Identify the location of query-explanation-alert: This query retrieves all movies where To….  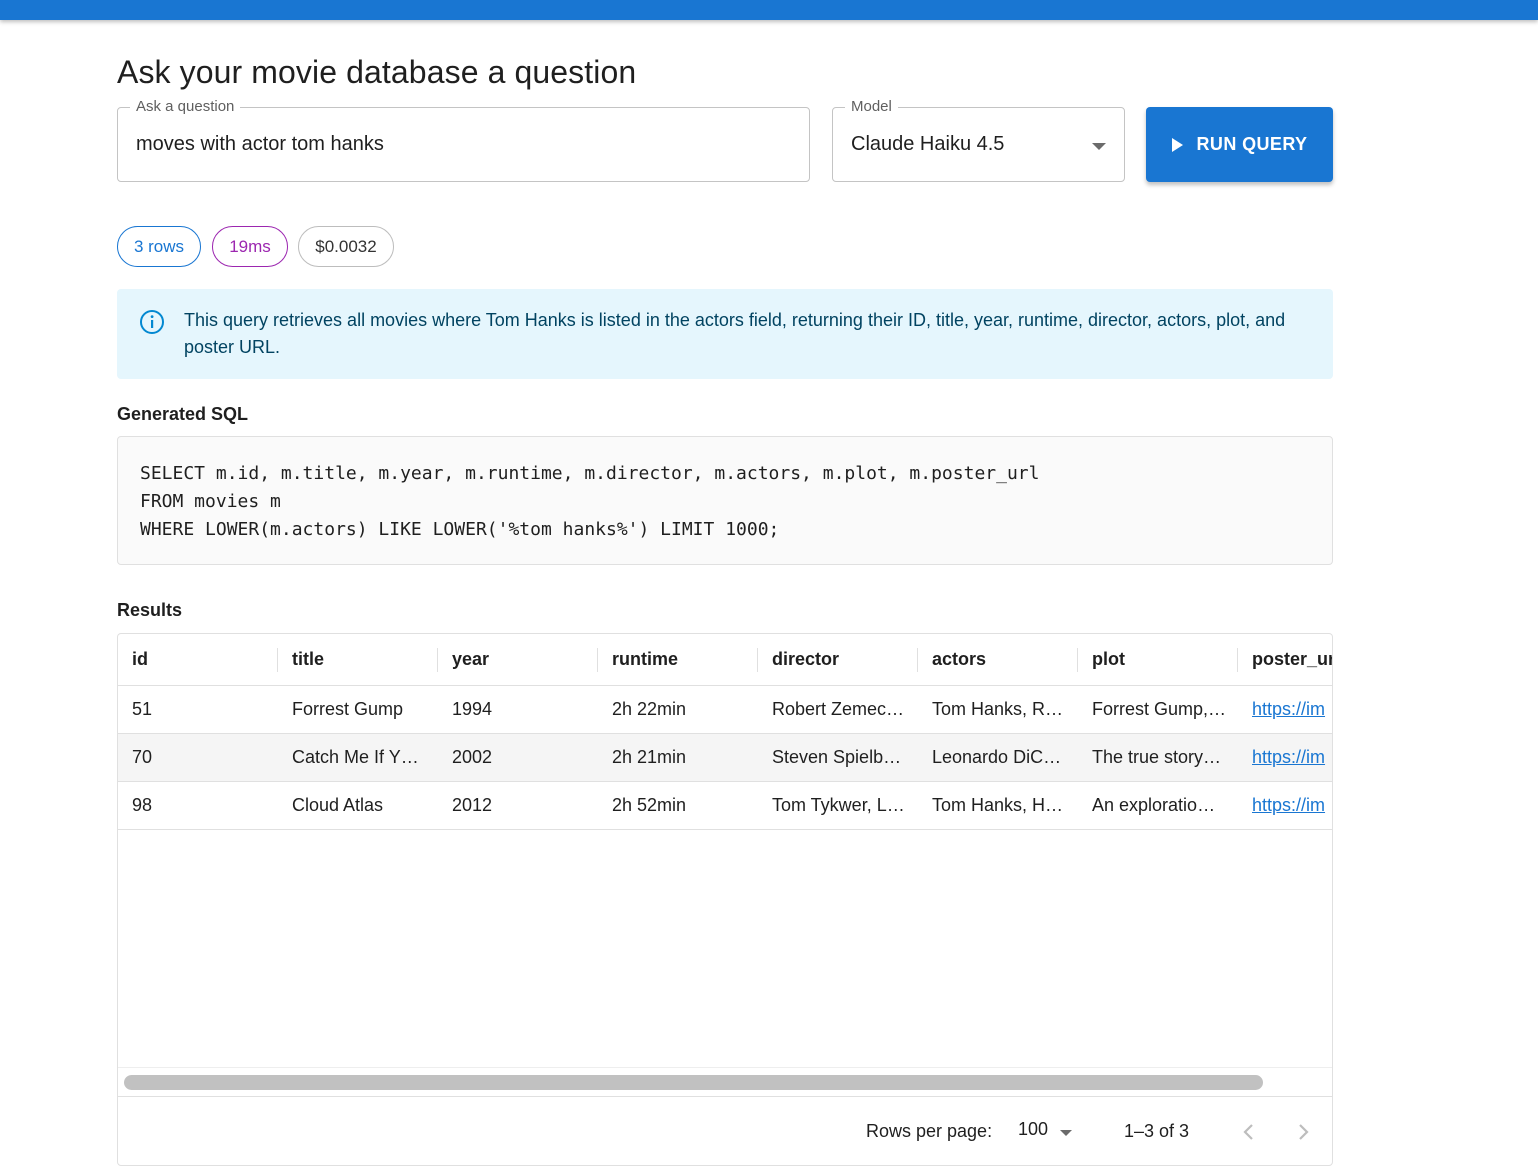
(725, 334).